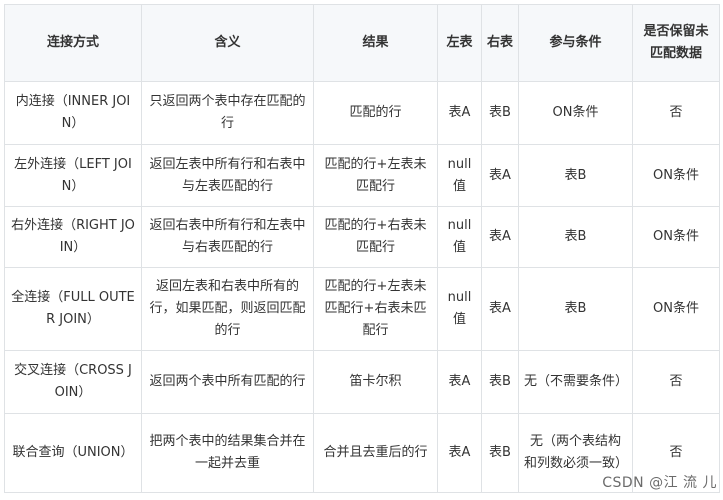 The image size is (723, 500). What do you see at coordinates (375, 43) in the screenshot?
I see `header-result: 结果` at bounding box center [375, 43].